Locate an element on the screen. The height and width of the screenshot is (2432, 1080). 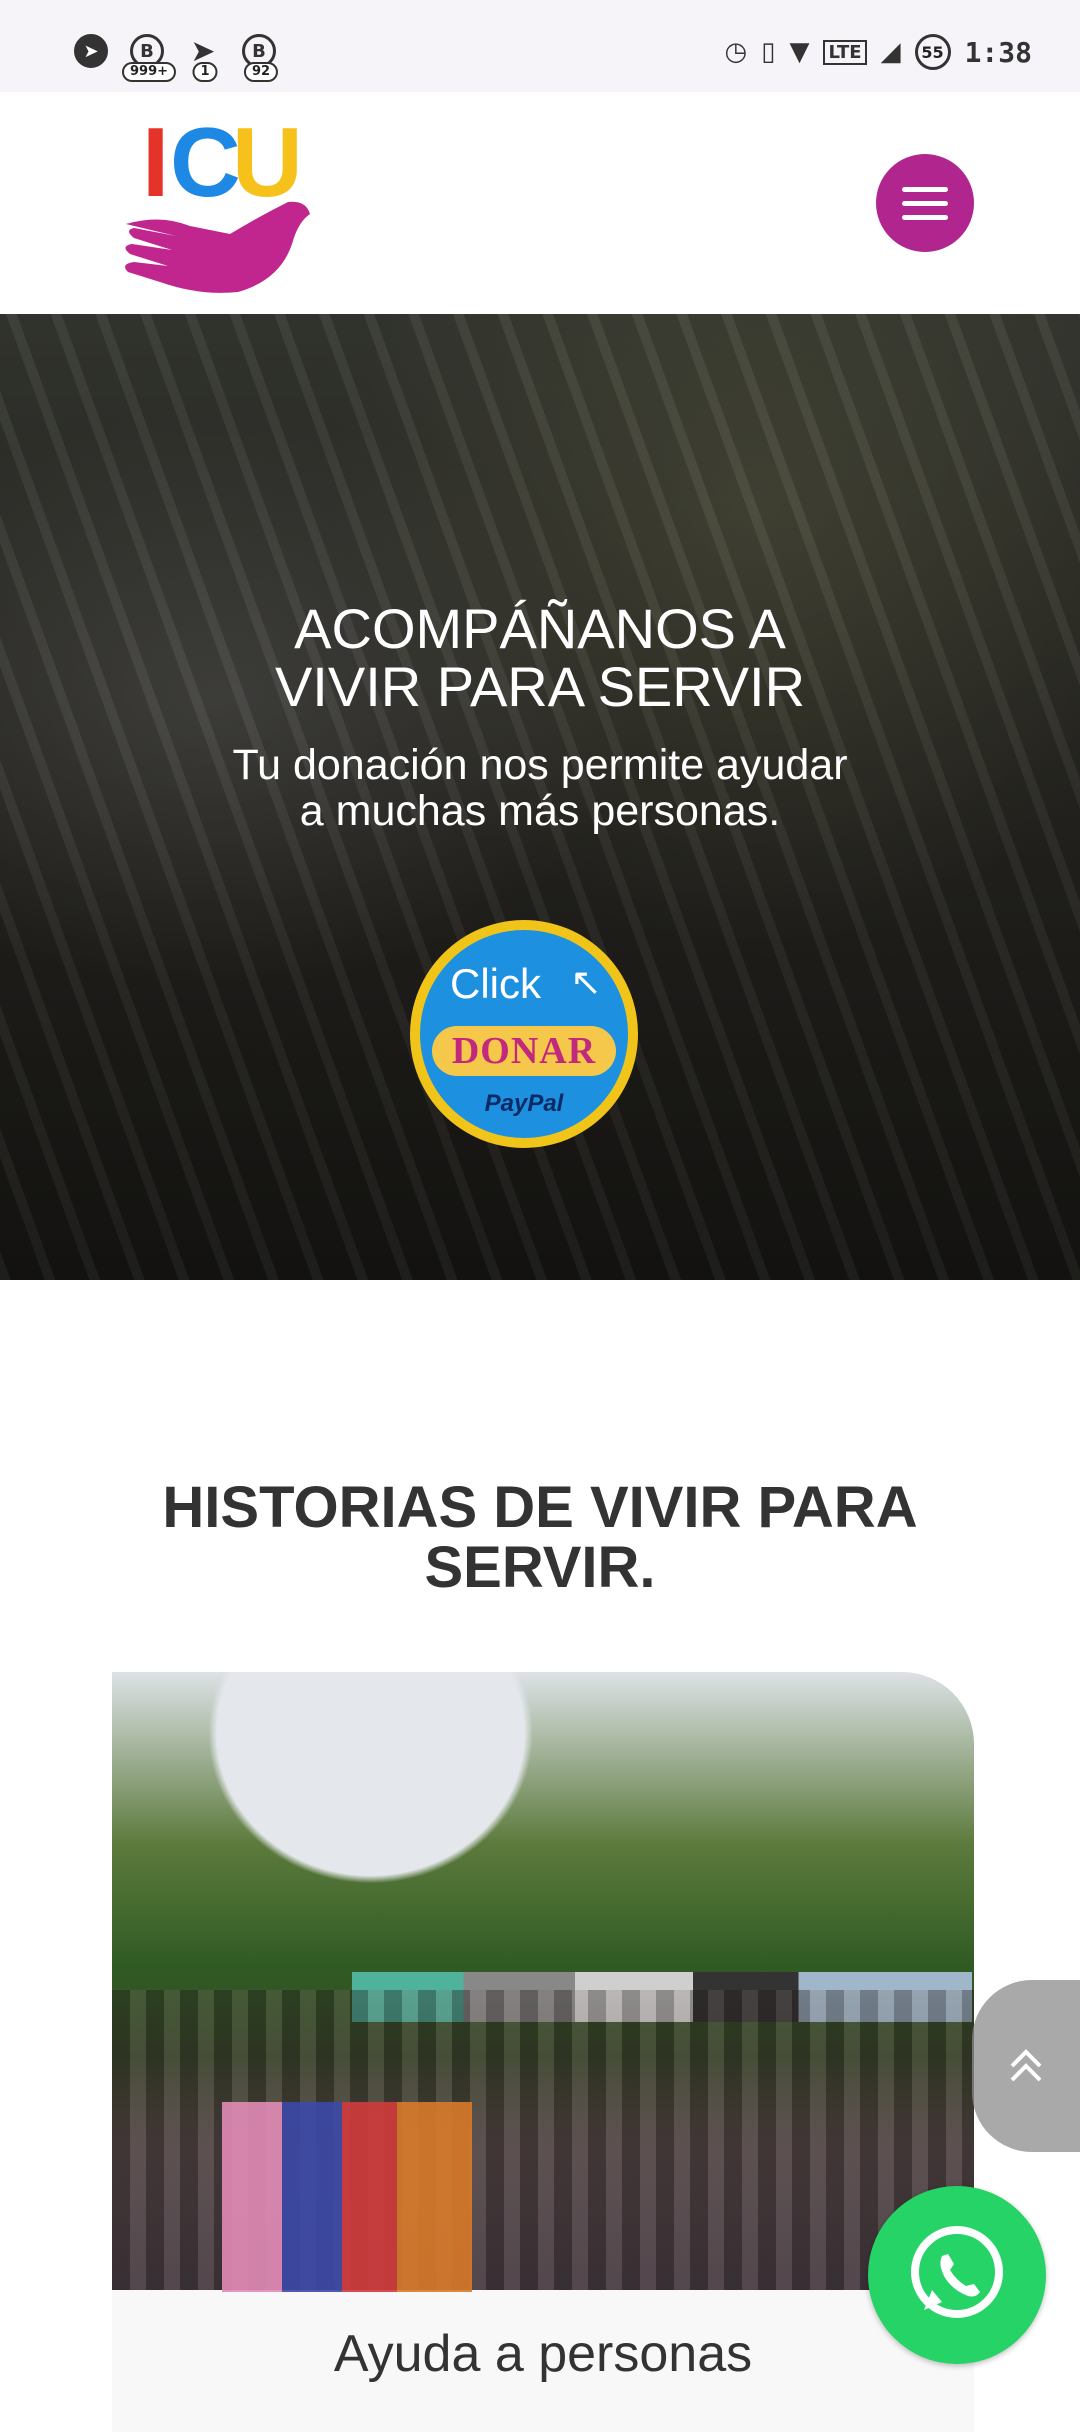
double-chevron-up-icon is located at coordinates (1026, 2065).